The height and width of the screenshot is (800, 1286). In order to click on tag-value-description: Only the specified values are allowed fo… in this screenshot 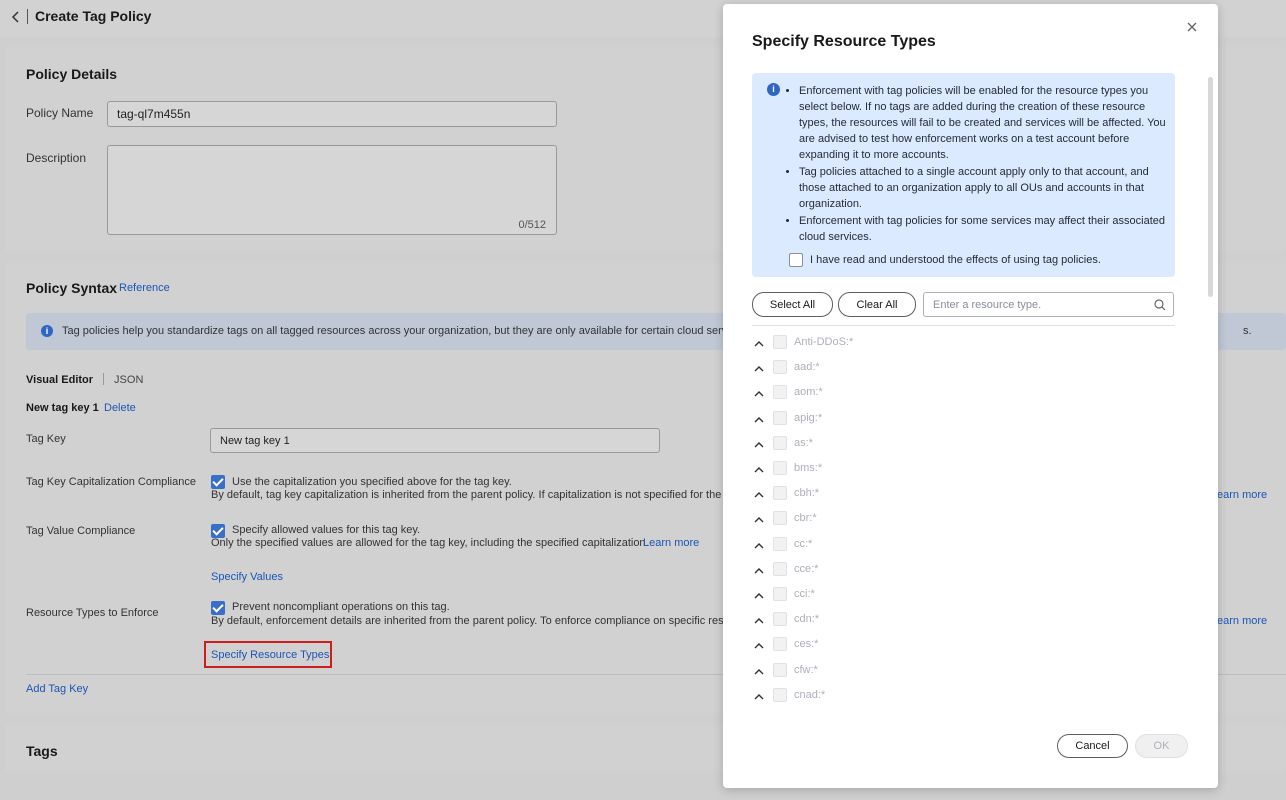, I will do `click(430, 543)`.